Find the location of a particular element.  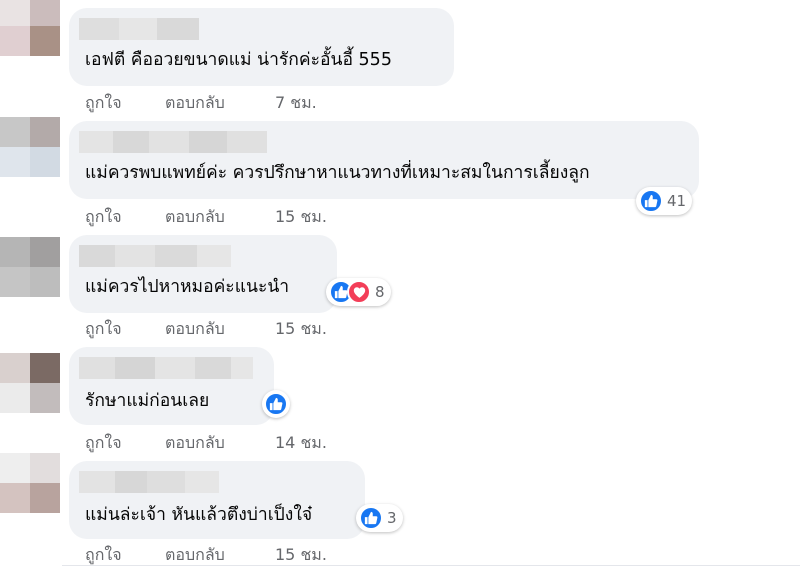

reaction-count: 3 is located at coordinates (392, 518).